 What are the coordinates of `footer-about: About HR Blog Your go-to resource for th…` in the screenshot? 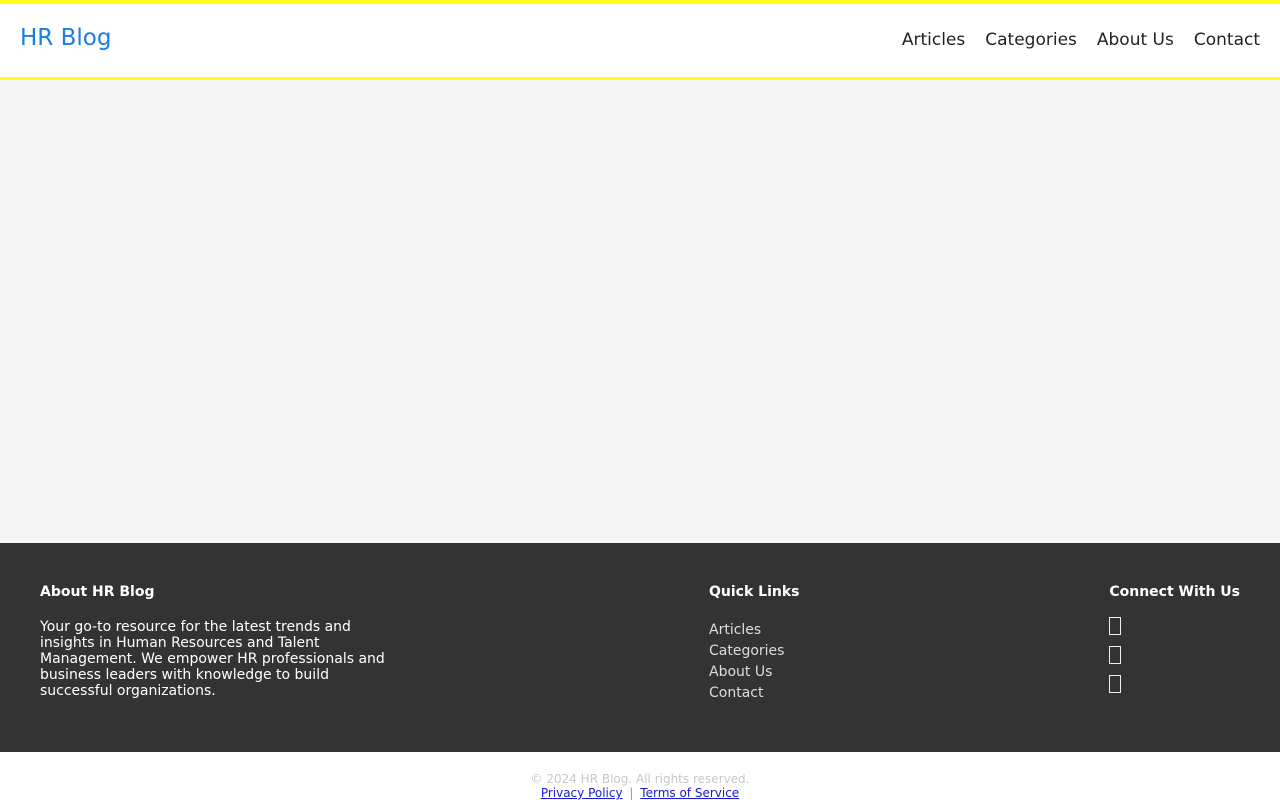 It's located at (220, 641).